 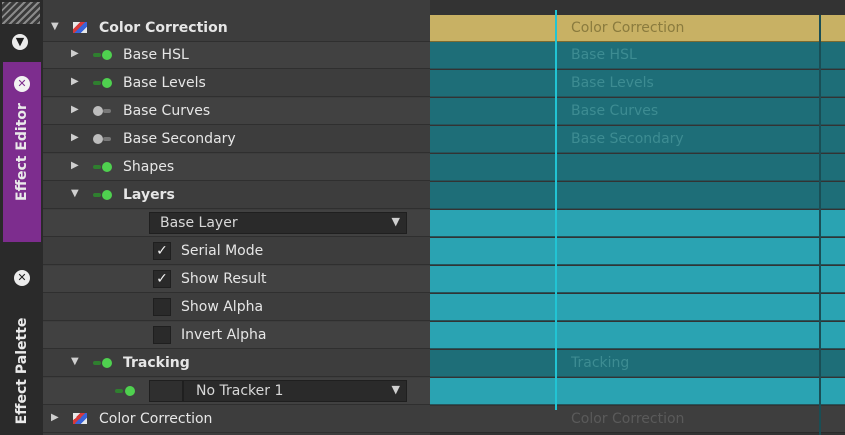 I want to click on playhead, so click(x=556, y=210).